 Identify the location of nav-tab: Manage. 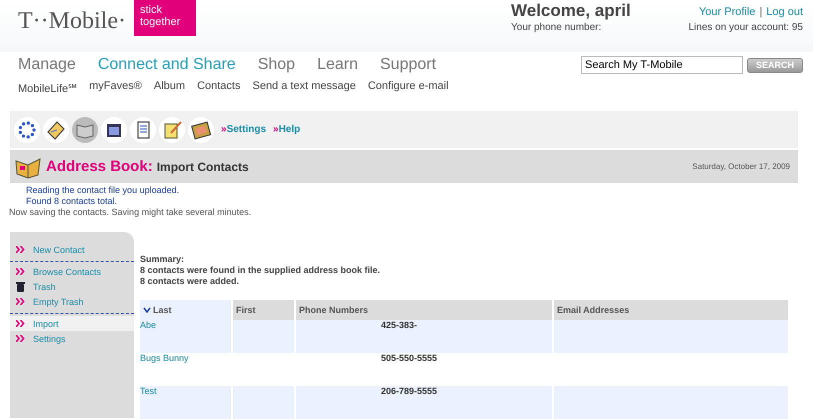
(47, 65).